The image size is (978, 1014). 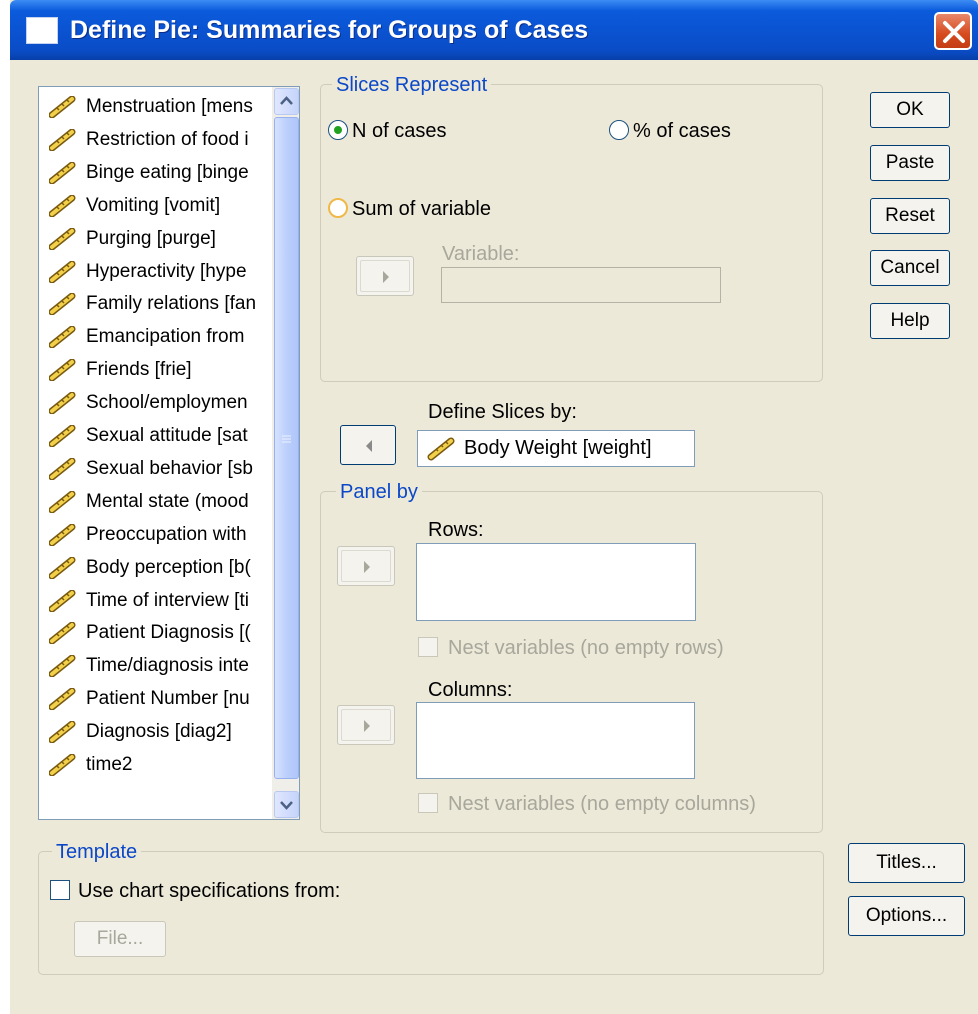 I want to click on variable-list-item-label: Sexual attitude [sat, so click(x=167, y=435).